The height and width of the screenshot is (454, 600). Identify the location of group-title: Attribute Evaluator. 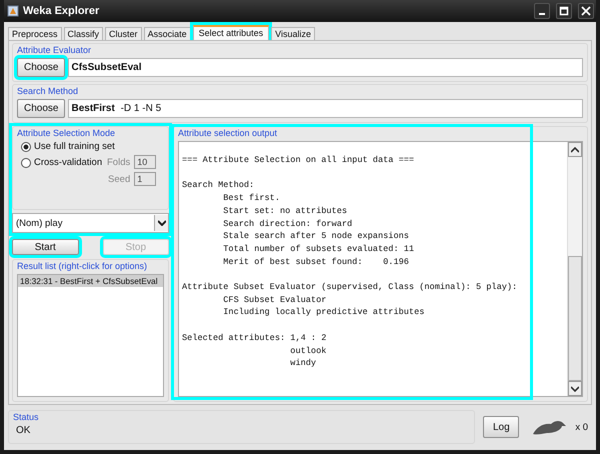
(54, 50).